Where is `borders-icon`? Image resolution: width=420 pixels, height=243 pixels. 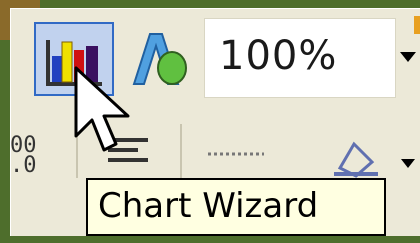 borders-icon is located at coordinates (236, 154).